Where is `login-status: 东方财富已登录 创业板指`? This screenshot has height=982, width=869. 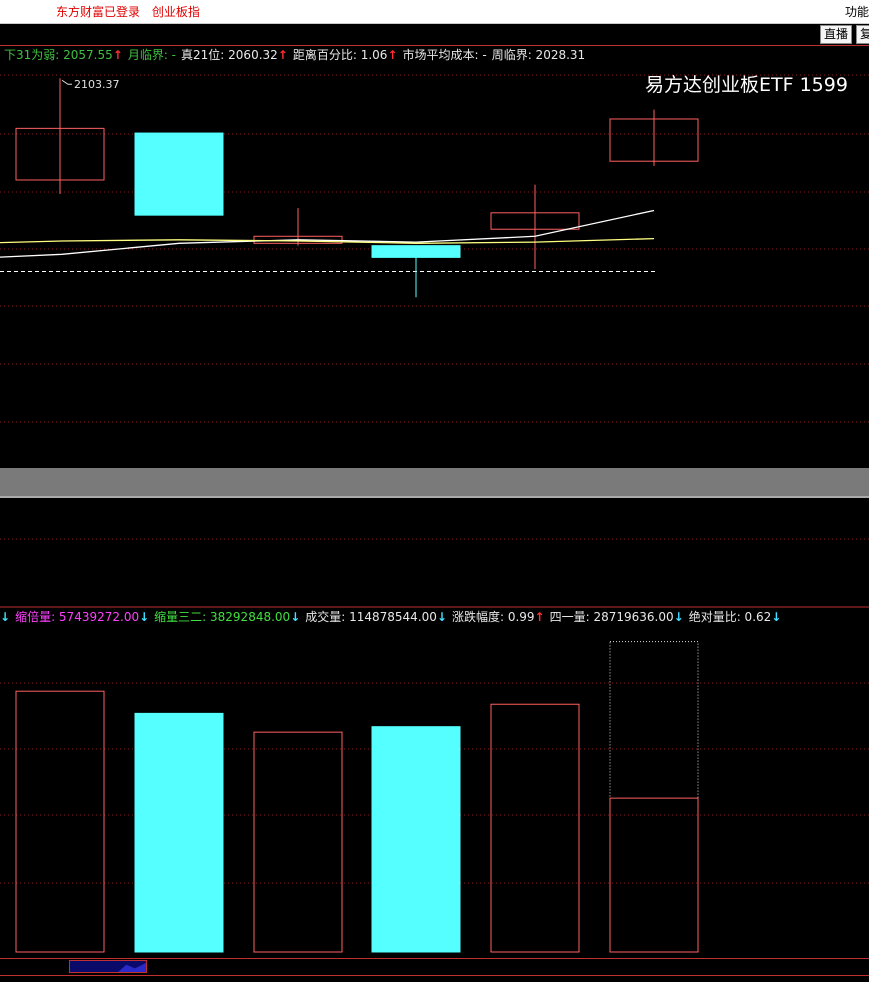 login-status: 东方财富已登录 创业板指 is located at coordinates (132, 11).